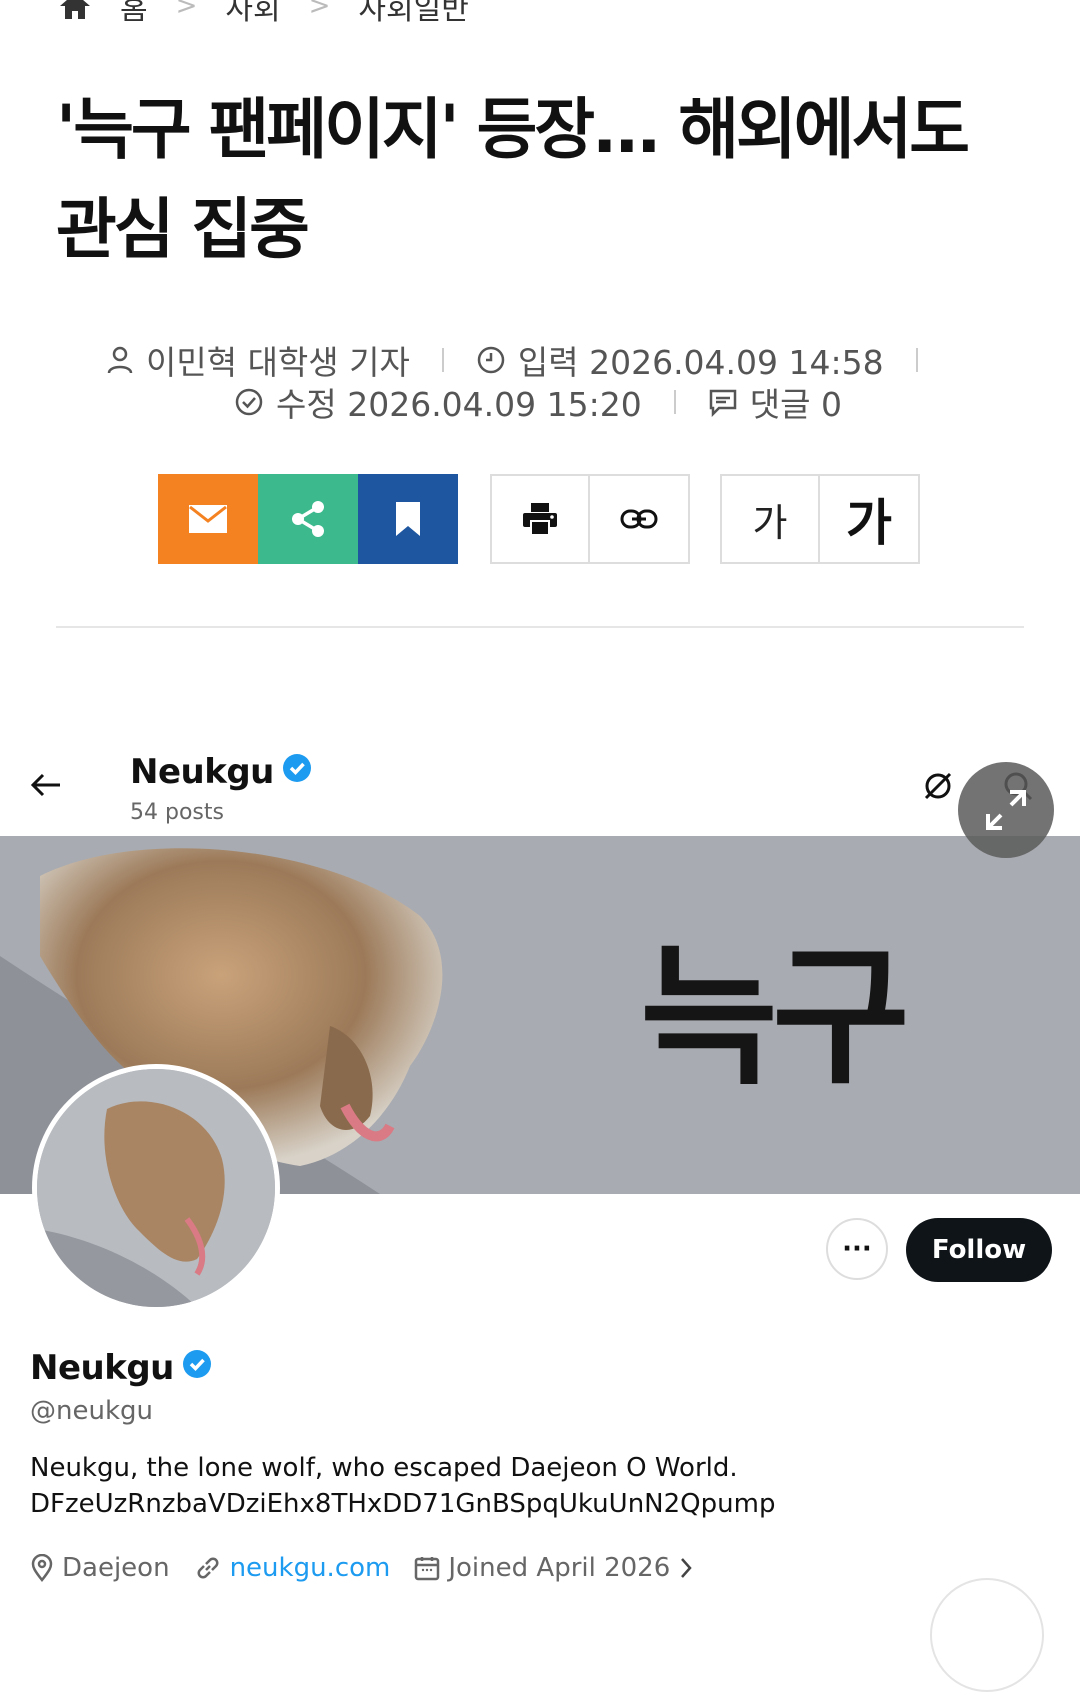 The image size is (1080, 1692). What do you see at coordinates (278, 360) in the screenshot?
I see `author: 이민혁 대학생 기자` at bounding box center [278, 360].